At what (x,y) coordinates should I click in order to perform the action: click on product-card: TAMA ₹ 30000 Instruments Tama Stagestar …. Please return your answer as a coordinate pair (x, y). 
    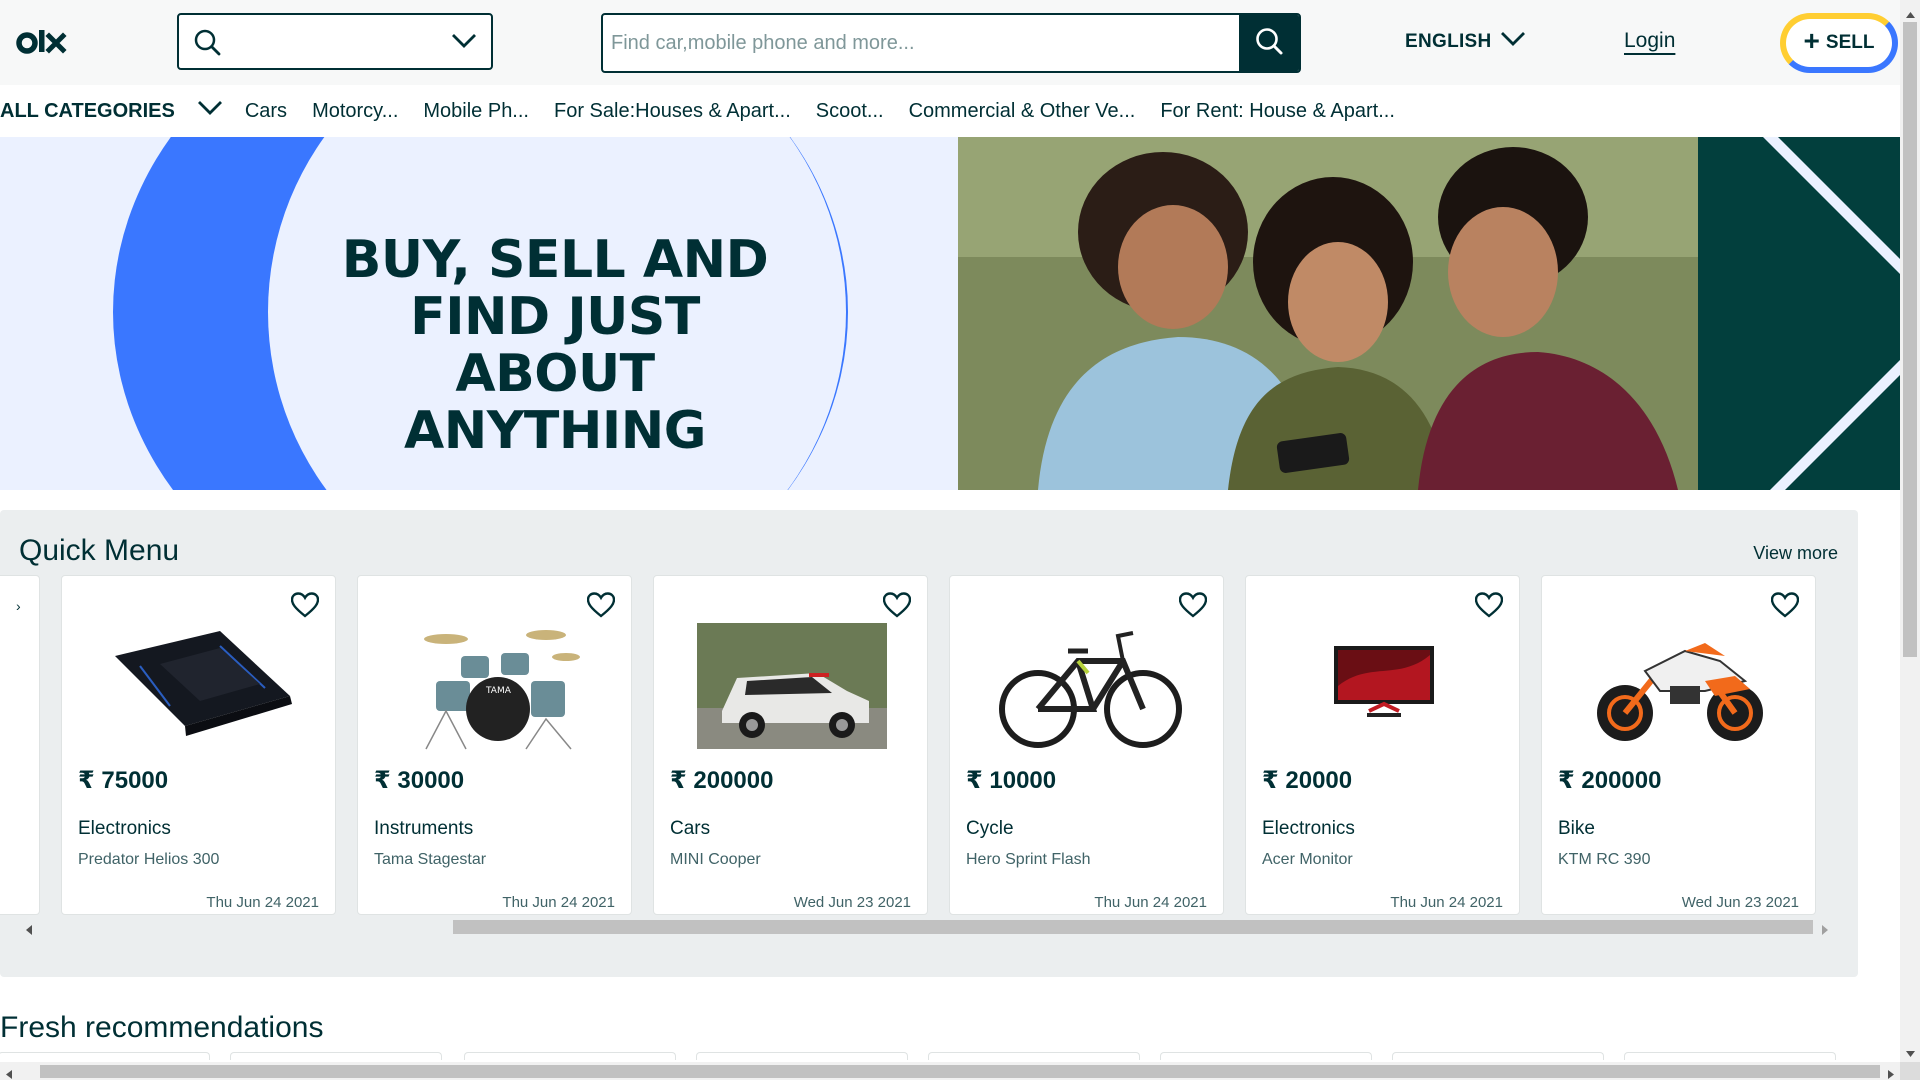
    Looking at the image, I should click on (494, 745).